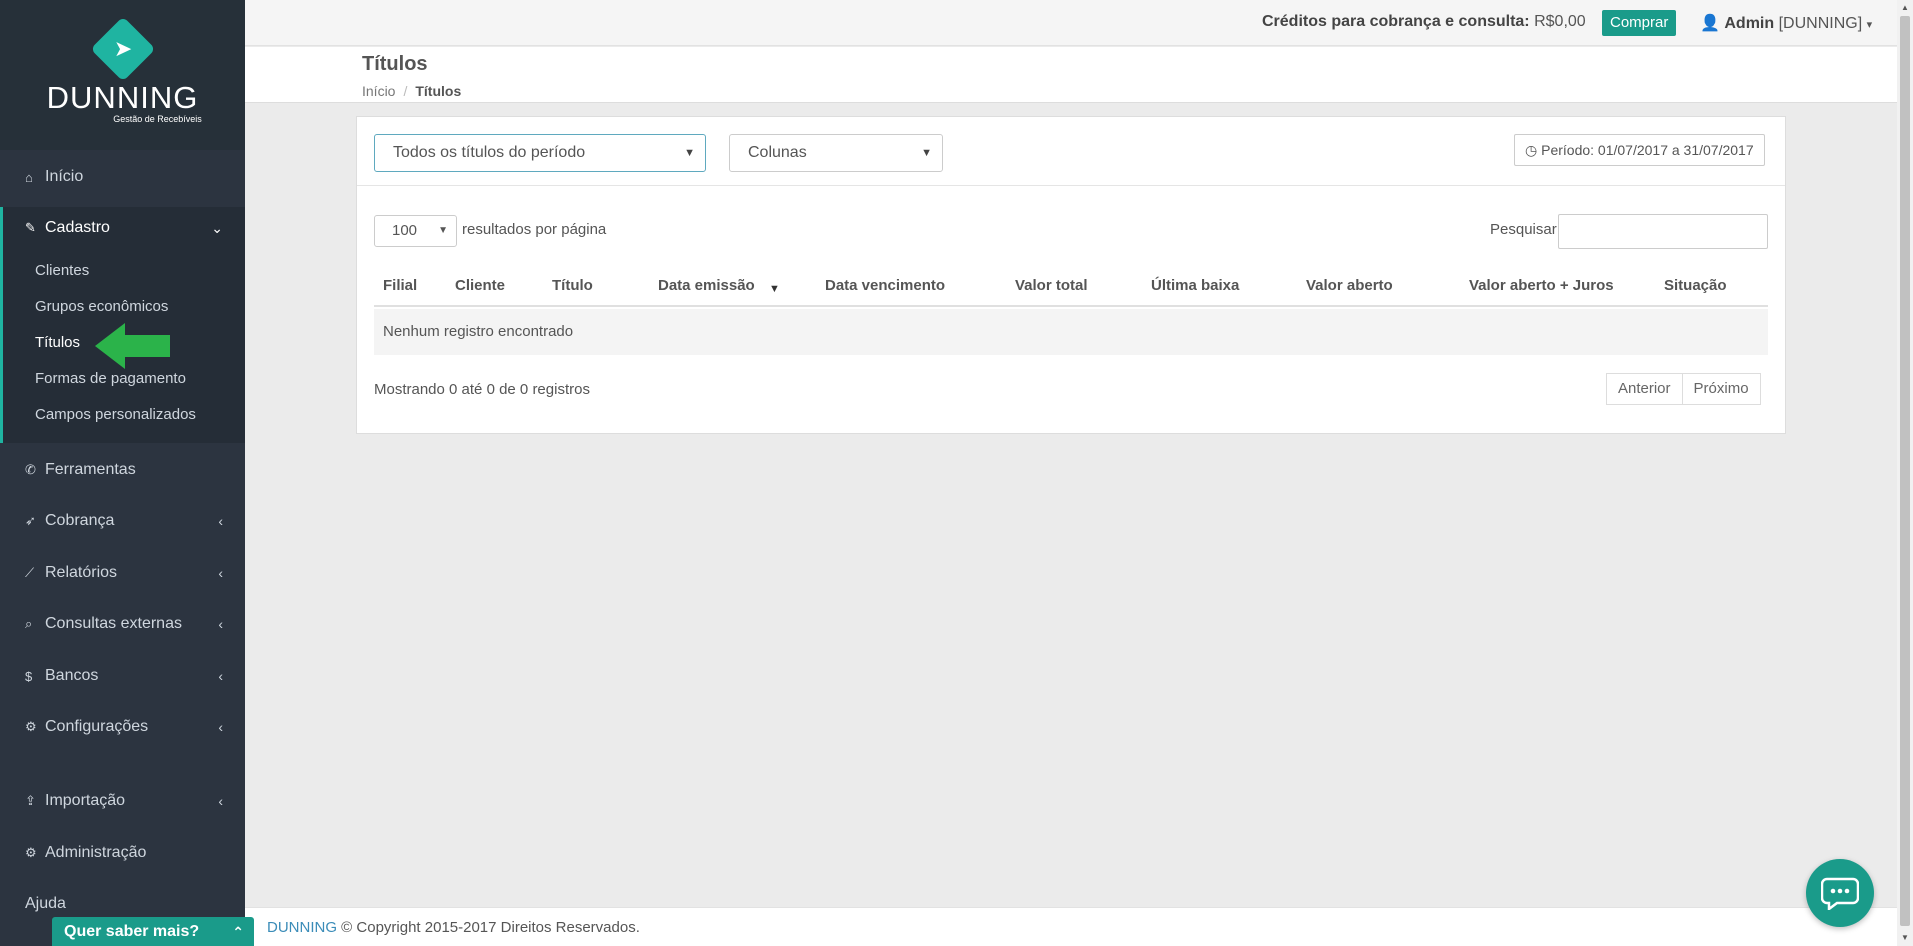  I want to click on breadcrumb-home: Início, so click(378, 91).